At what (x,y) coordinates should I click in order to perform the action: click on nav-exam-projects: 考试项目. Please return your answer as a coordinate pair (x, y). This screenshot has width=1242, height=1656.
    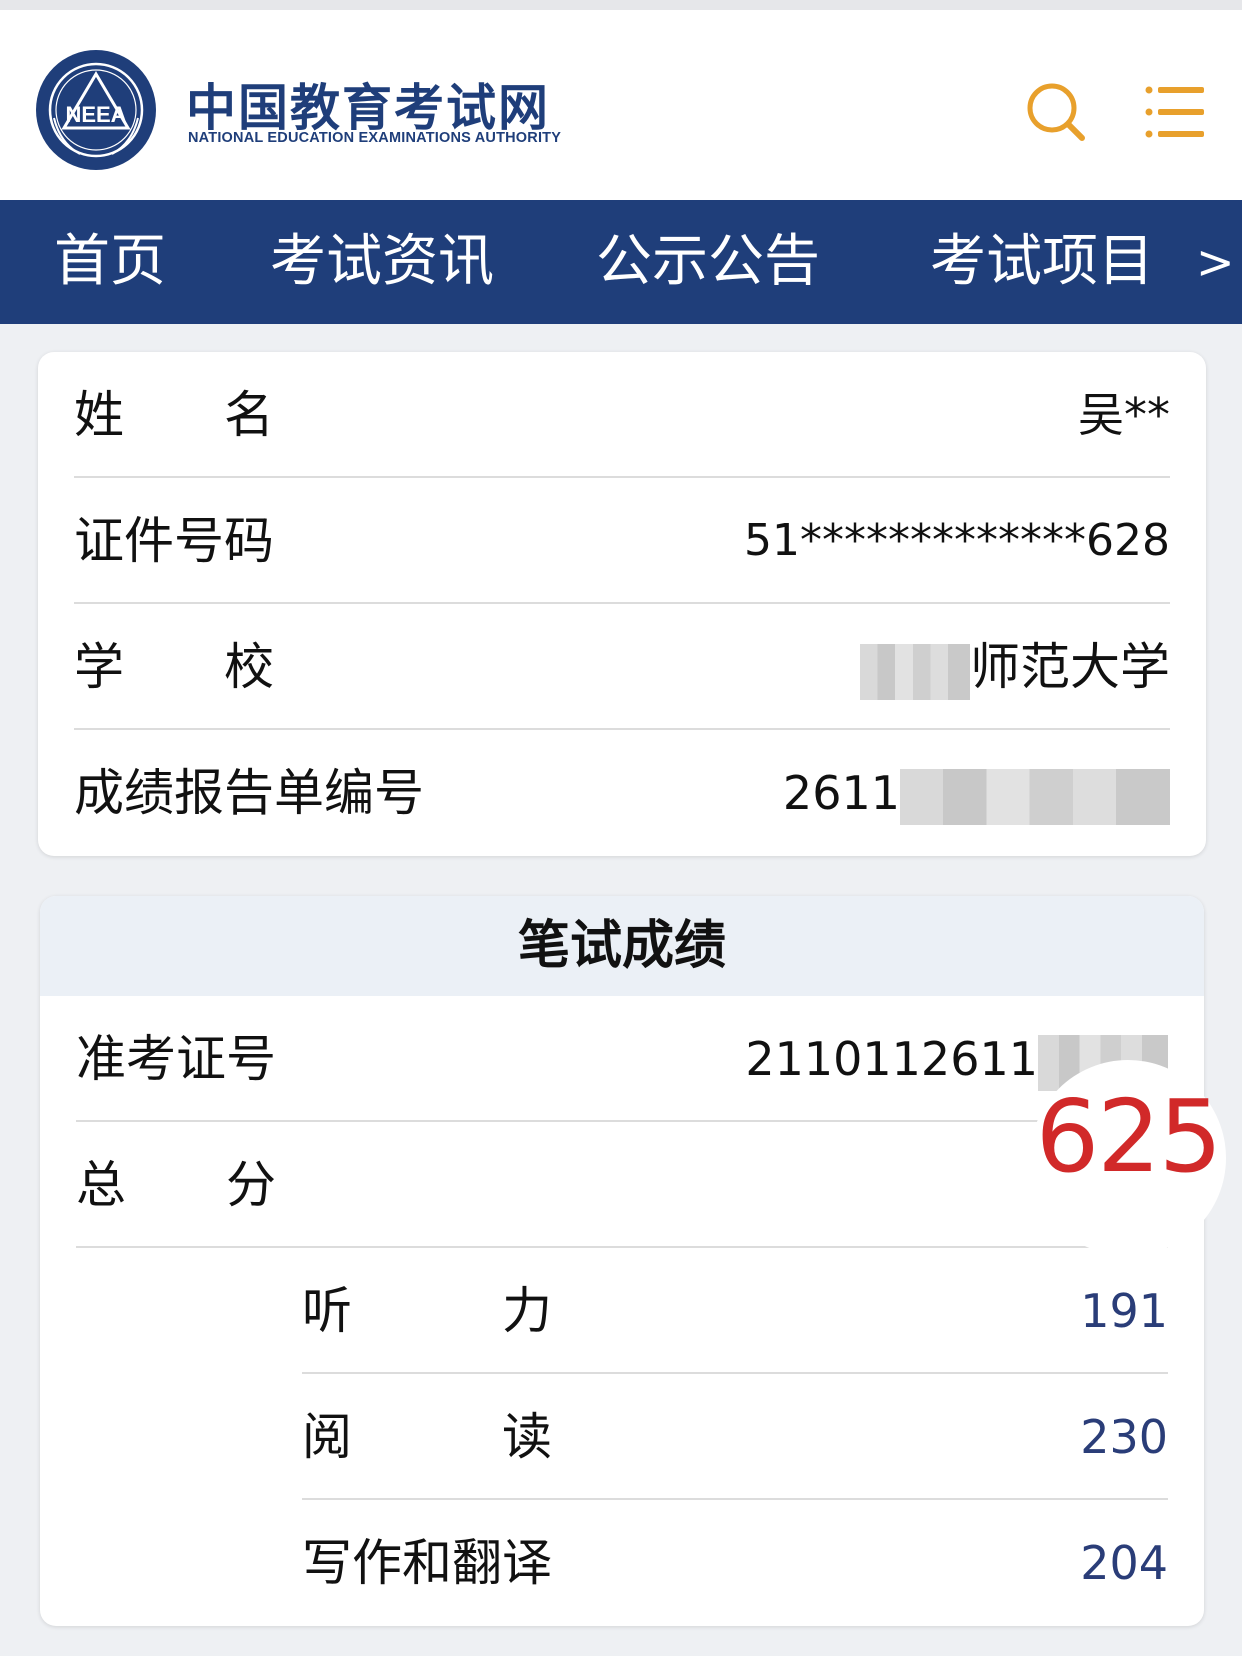
    Looking at the image, I should click on (1042, 262).